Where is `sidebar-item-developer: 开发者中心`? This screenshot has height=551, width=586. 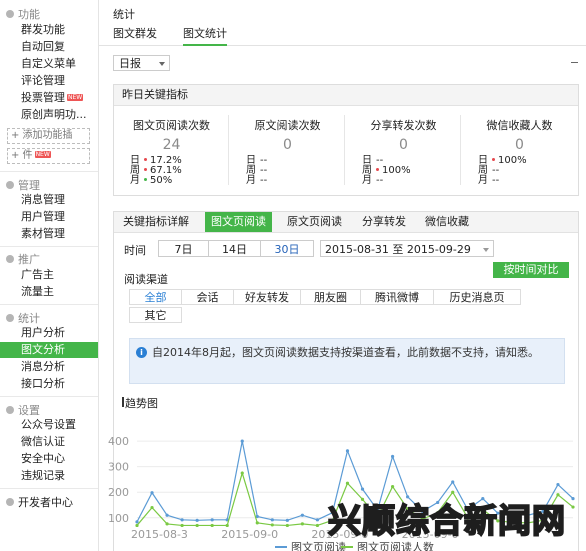
sidebar-item-developer: 开发者中心 is located at coordinates (39, 502).